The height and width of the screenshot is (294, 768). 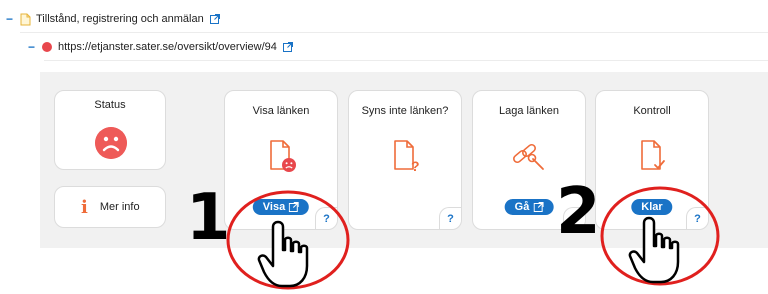 I want to click on status-card: Status, so click(x=110, y=130).